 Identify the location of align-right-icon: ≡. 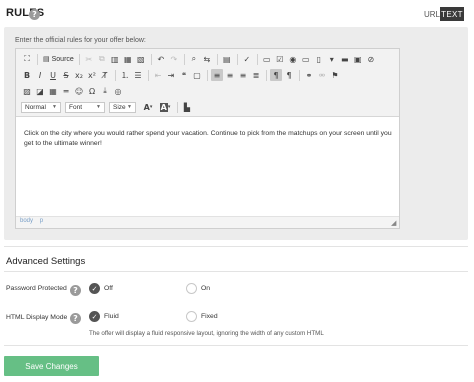
(243, 75).